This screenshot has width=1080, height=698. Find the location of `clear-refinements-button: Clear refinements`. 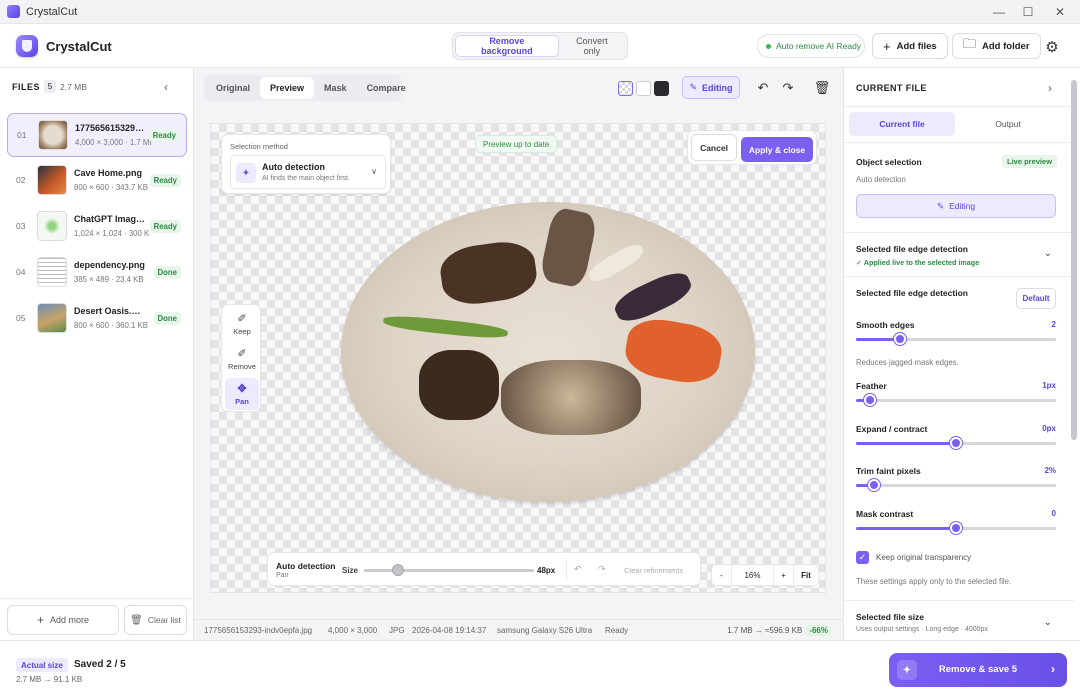

clear-refinements-button: Clear refinements is located at coordinates (653, 570).